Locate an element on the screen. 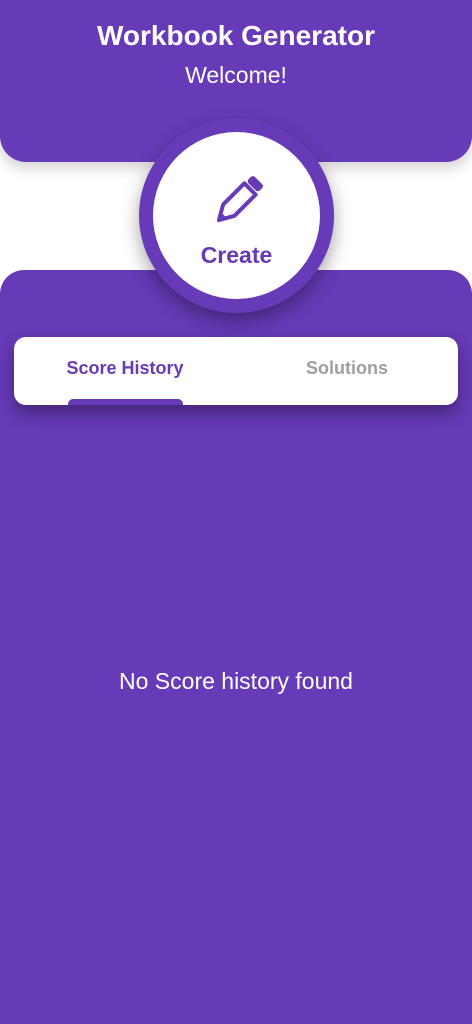  tab-selected-indicator is located at coordinates (125, 402).